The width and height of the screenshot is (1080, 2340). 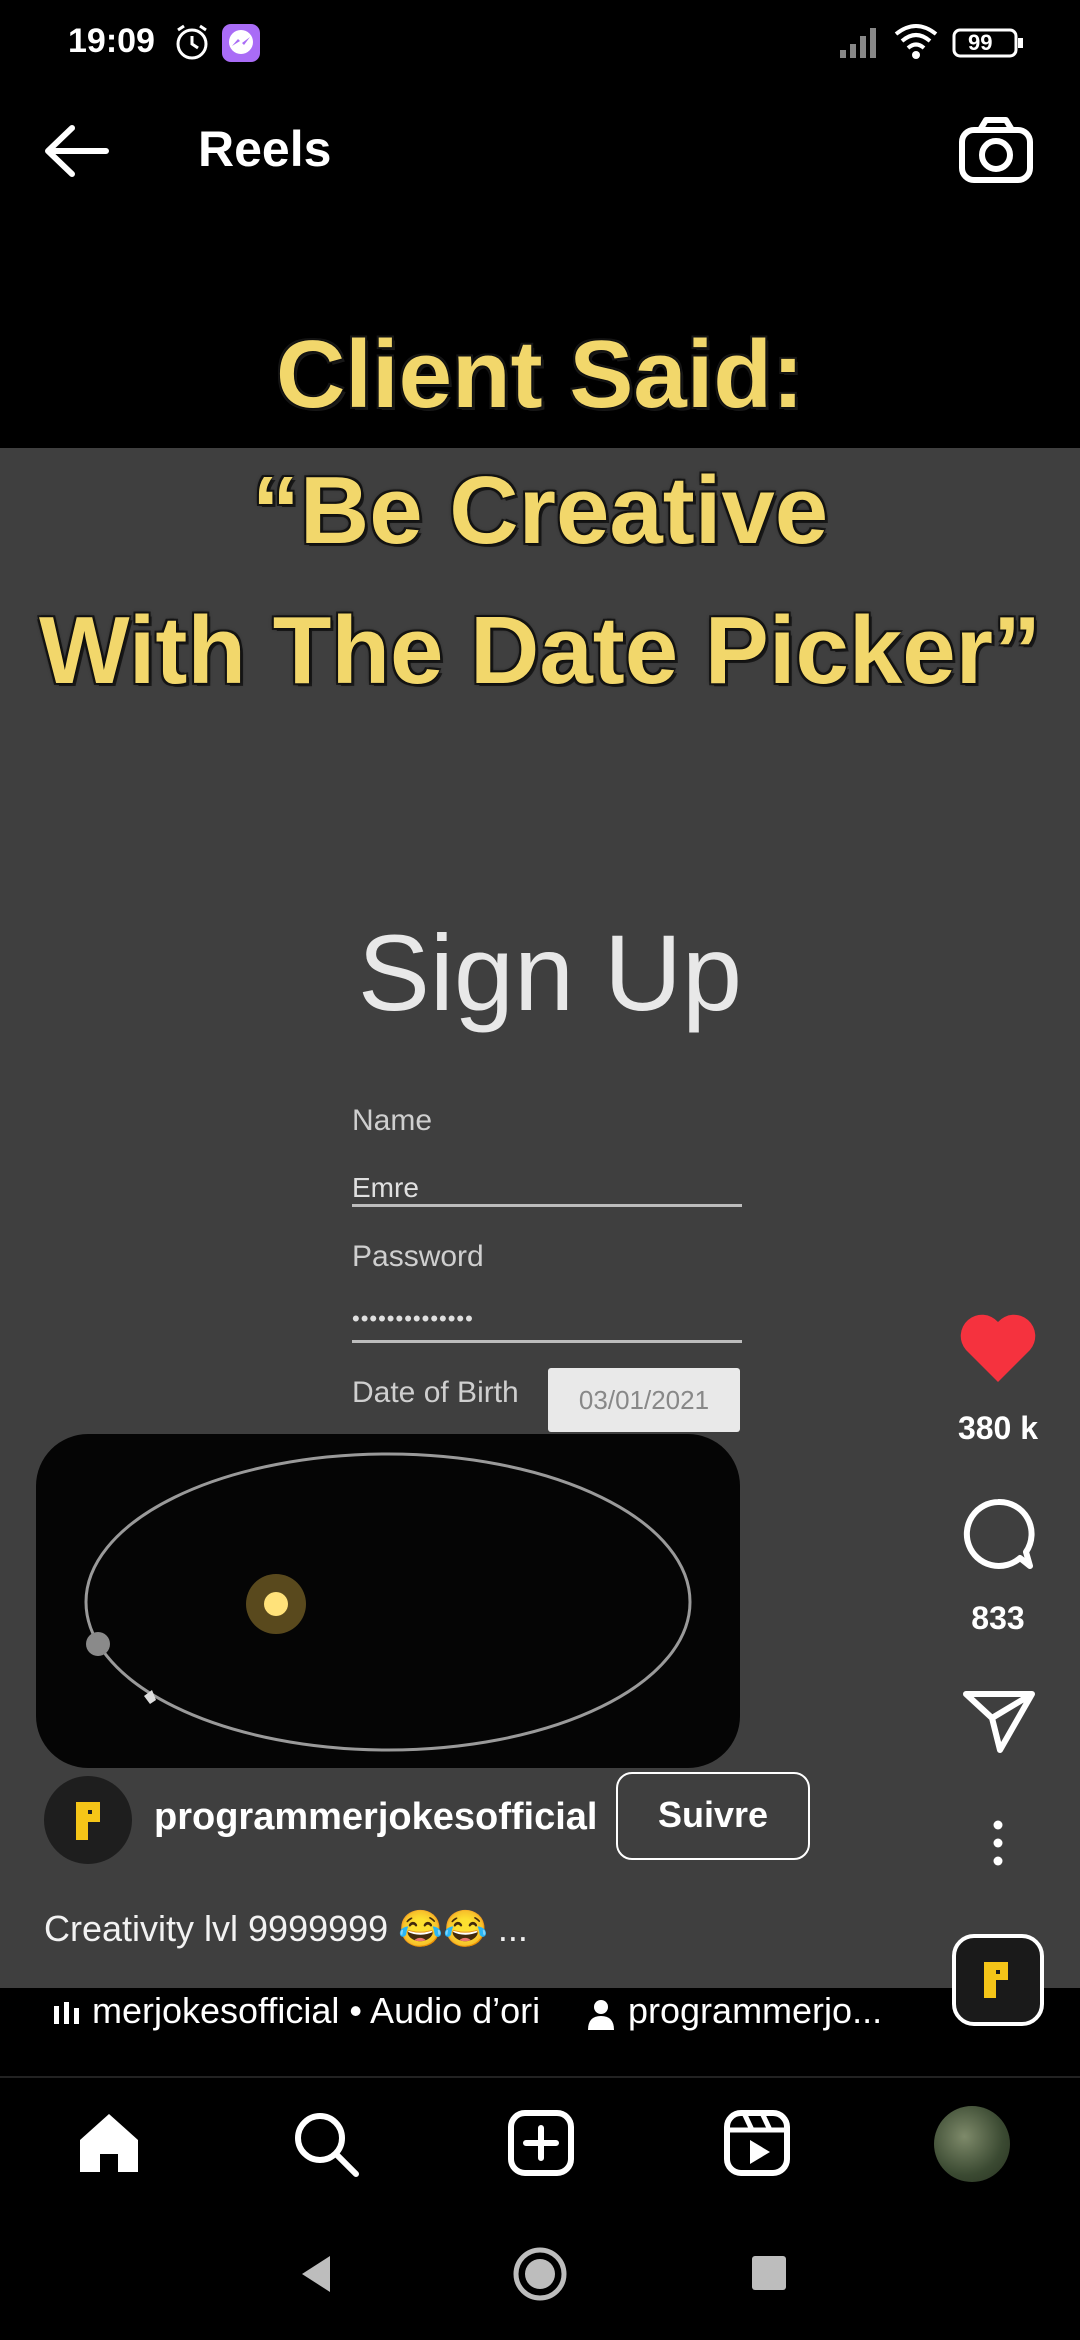 What do you see at coordinates (998, 1843) in the screenshot?
I see `more-options-icon` at bounding box center [998, 1843].